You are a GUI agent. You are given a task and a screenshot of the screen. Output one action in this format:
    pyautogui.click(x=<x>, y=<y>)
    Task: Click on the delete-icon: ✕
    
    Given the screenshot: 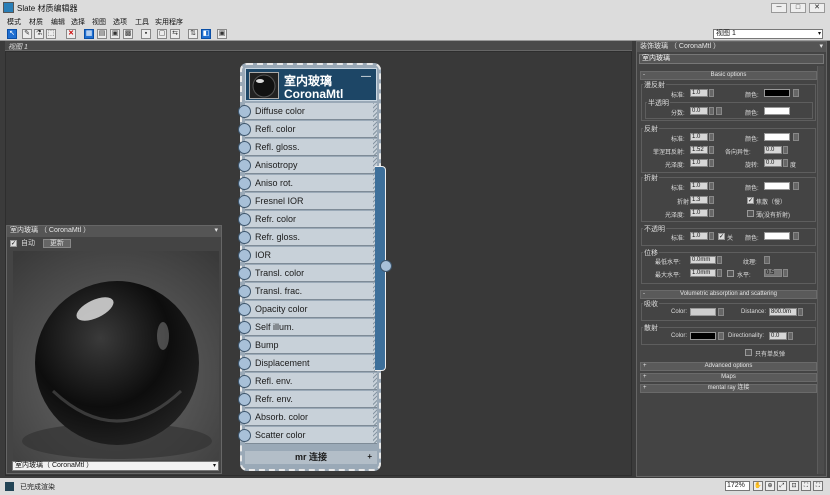 What is the action you would take?
    pyautogui.click(x=71, y=34)
    